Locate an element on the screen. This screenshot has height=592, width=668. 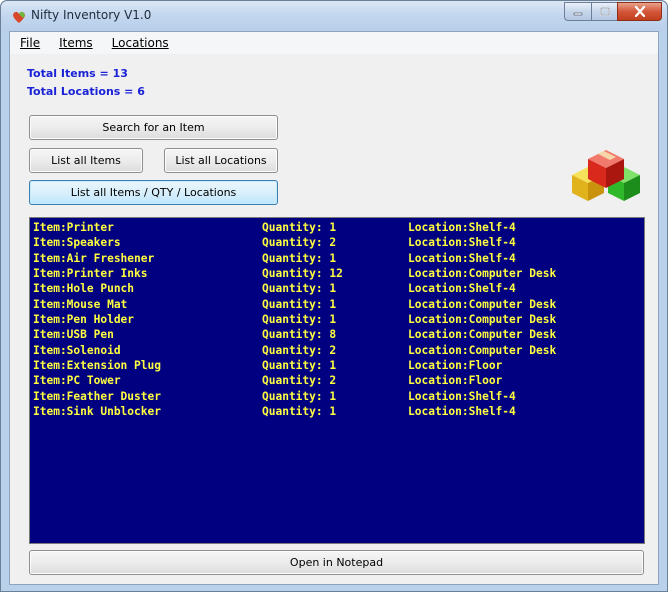
window-title: Nifty Inventory V1.0 is located at coordinates (91, 15).